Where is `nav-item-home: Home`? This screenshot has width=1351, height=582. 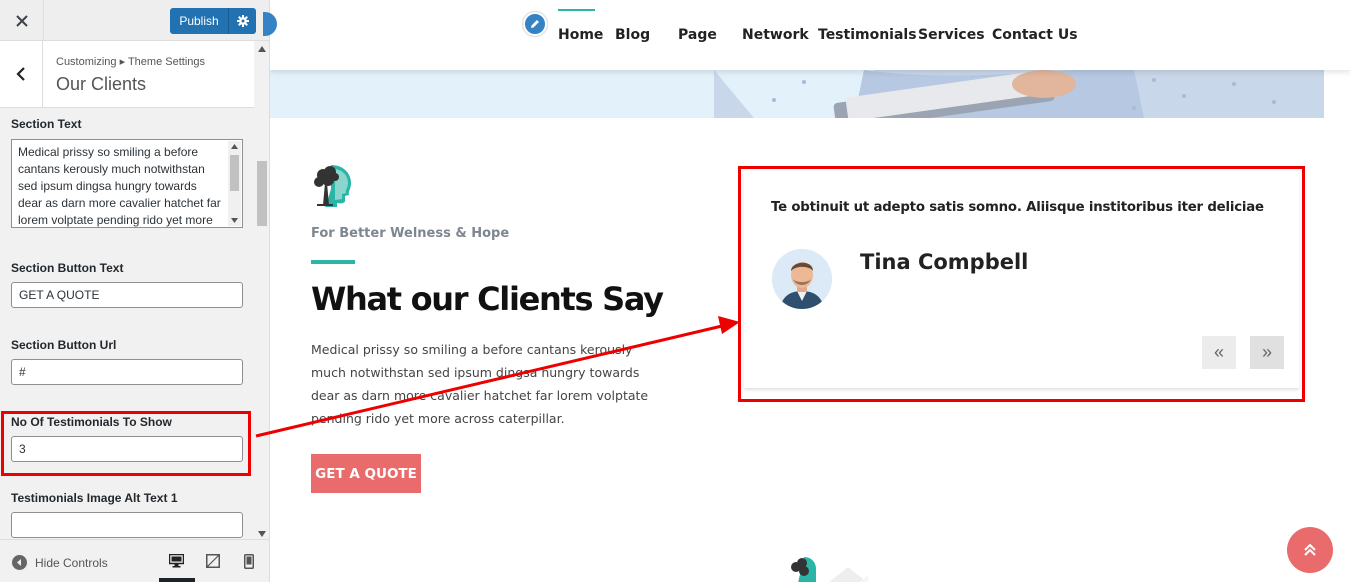
nav-item-home: Home is located at coordinates (580, 35).